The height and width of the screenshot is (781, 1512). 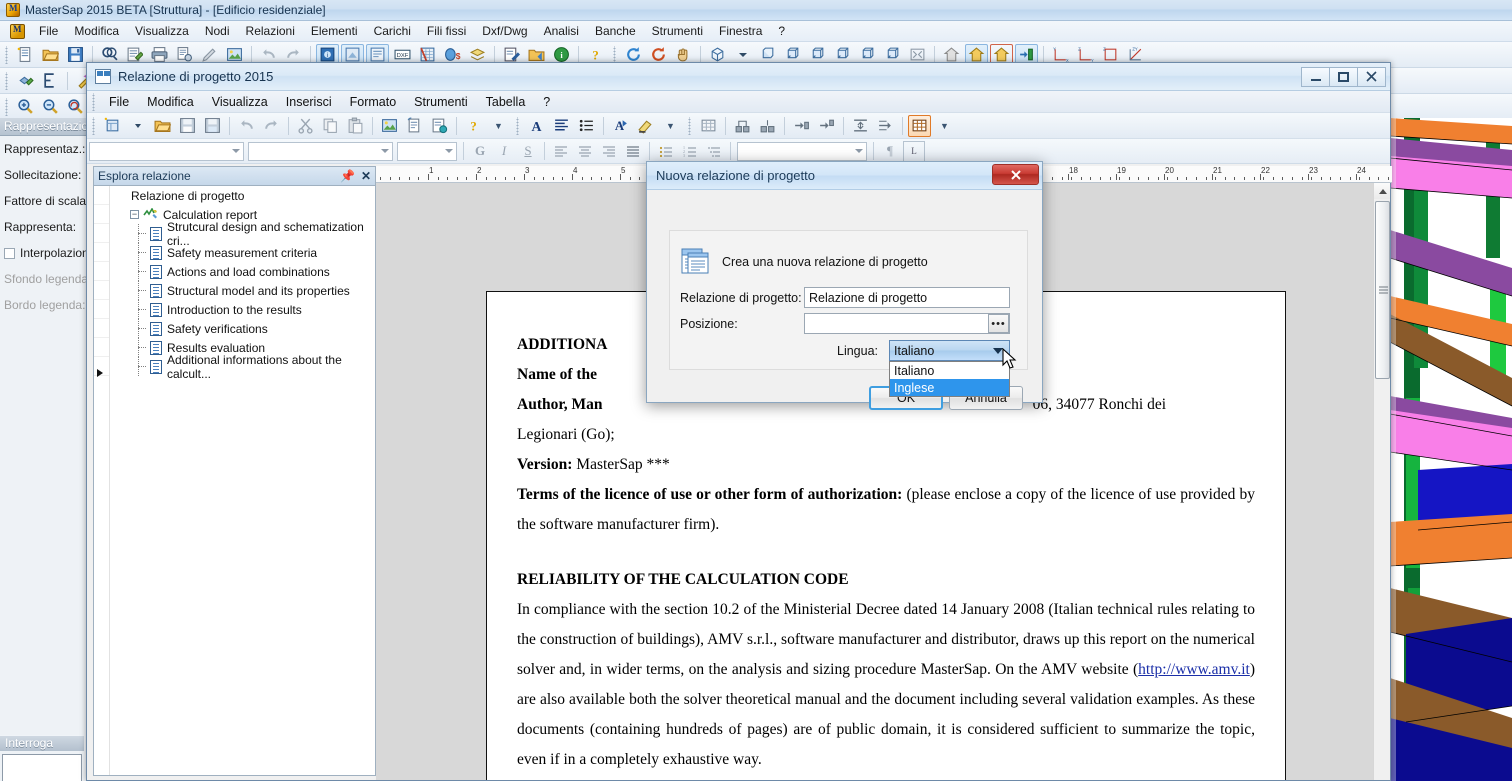 What do you see at coordinates (96, 31) in the screenshot?
I see `menu-modifica: Modifica` at bounding box center [96, 31].